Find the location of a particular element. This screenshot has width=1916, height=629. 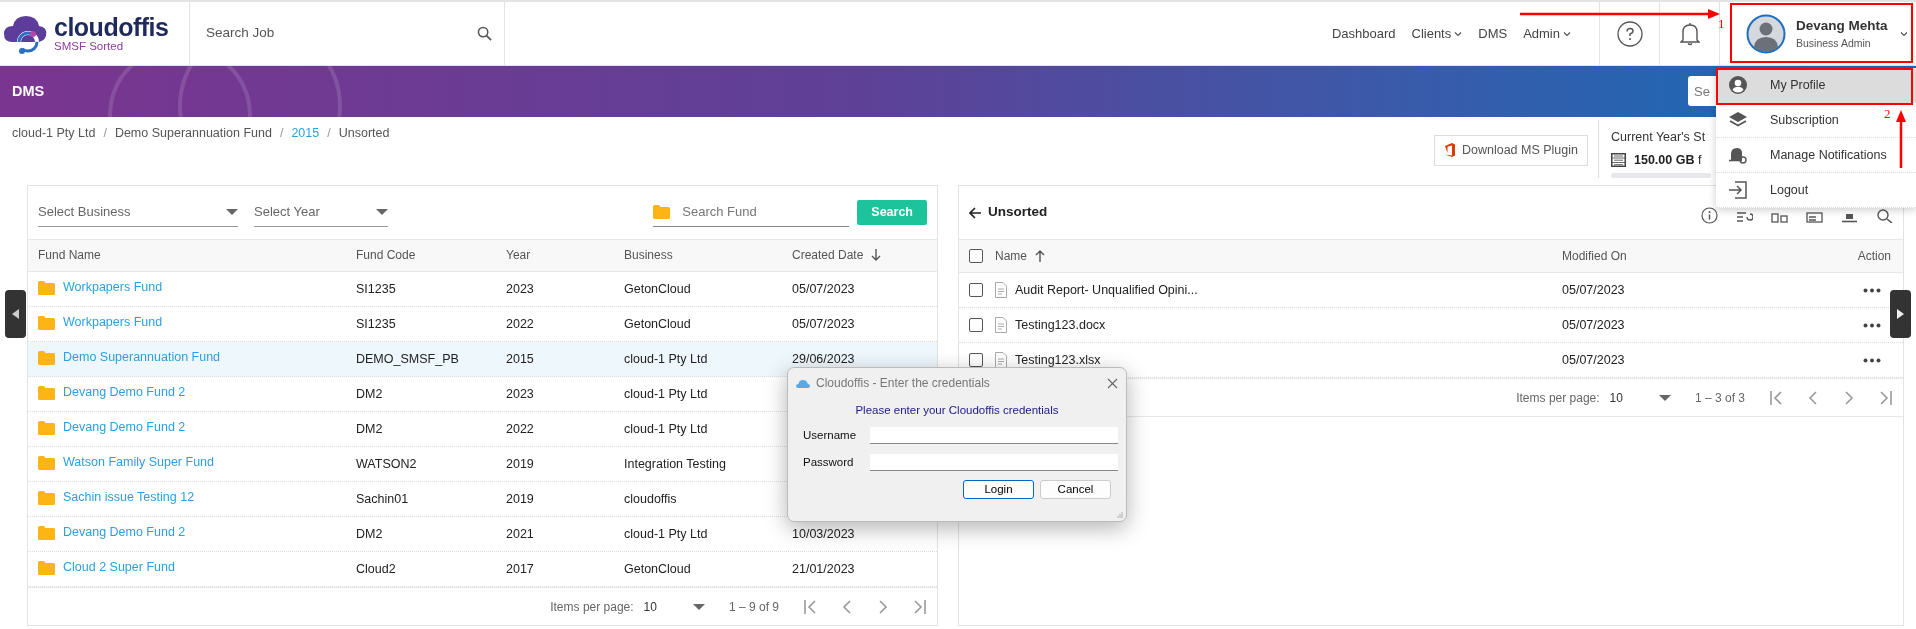

triangle-right-icon is located at coordinates (1900, 314).